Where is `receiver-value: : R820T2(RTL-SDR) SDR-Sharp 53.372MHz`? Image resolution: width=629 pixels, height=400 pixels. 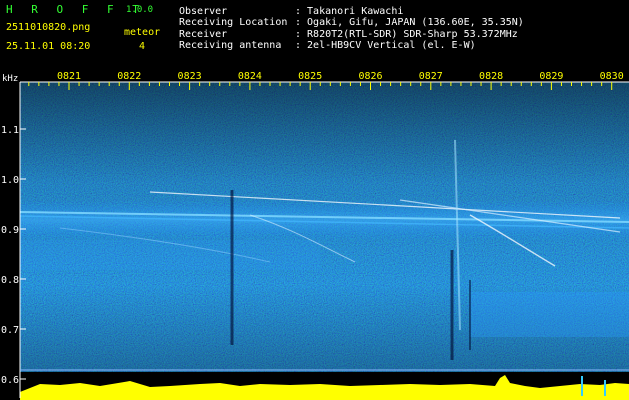
receiver-value: : R820T2(RTL-SDR) SDR-Sharp 53.372MHz is located at coordinates (406, 34).